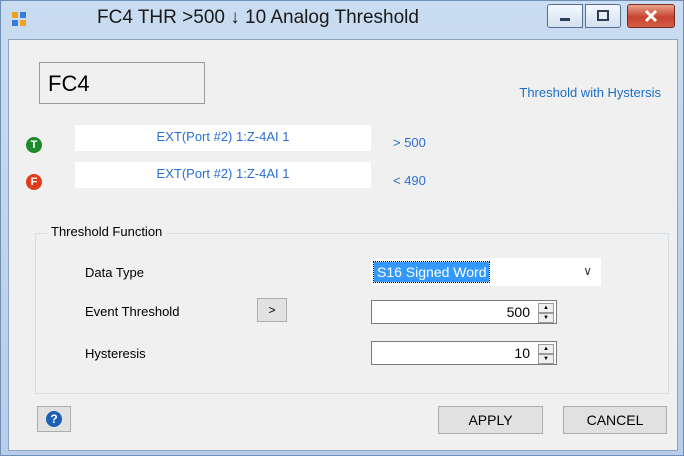 This screenshot has width=684, height=456. What do you see at coordinates (223, 175) in the screenshot?
I see `false-source-field: EXT(Port #2) 1:Z-4AI 1` at bounding box center [223, 175].